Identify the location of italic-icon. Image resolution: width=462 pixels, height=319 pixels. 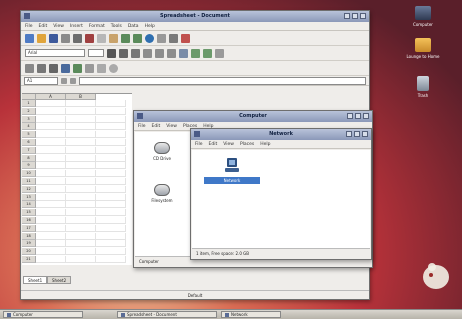
(123, 53).